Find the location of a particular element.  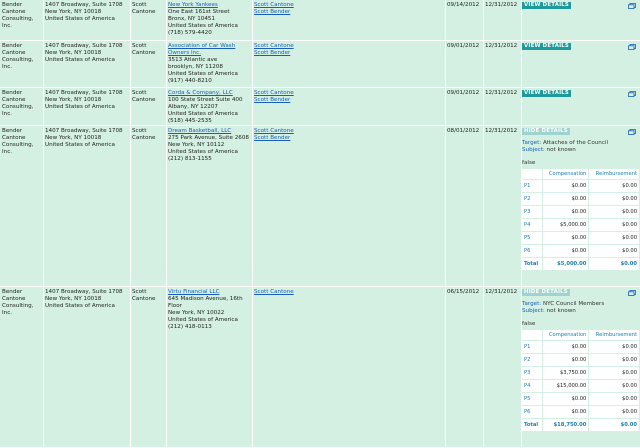

start-date-cell: 08/01/2012 is located at coordinates (464, 206).